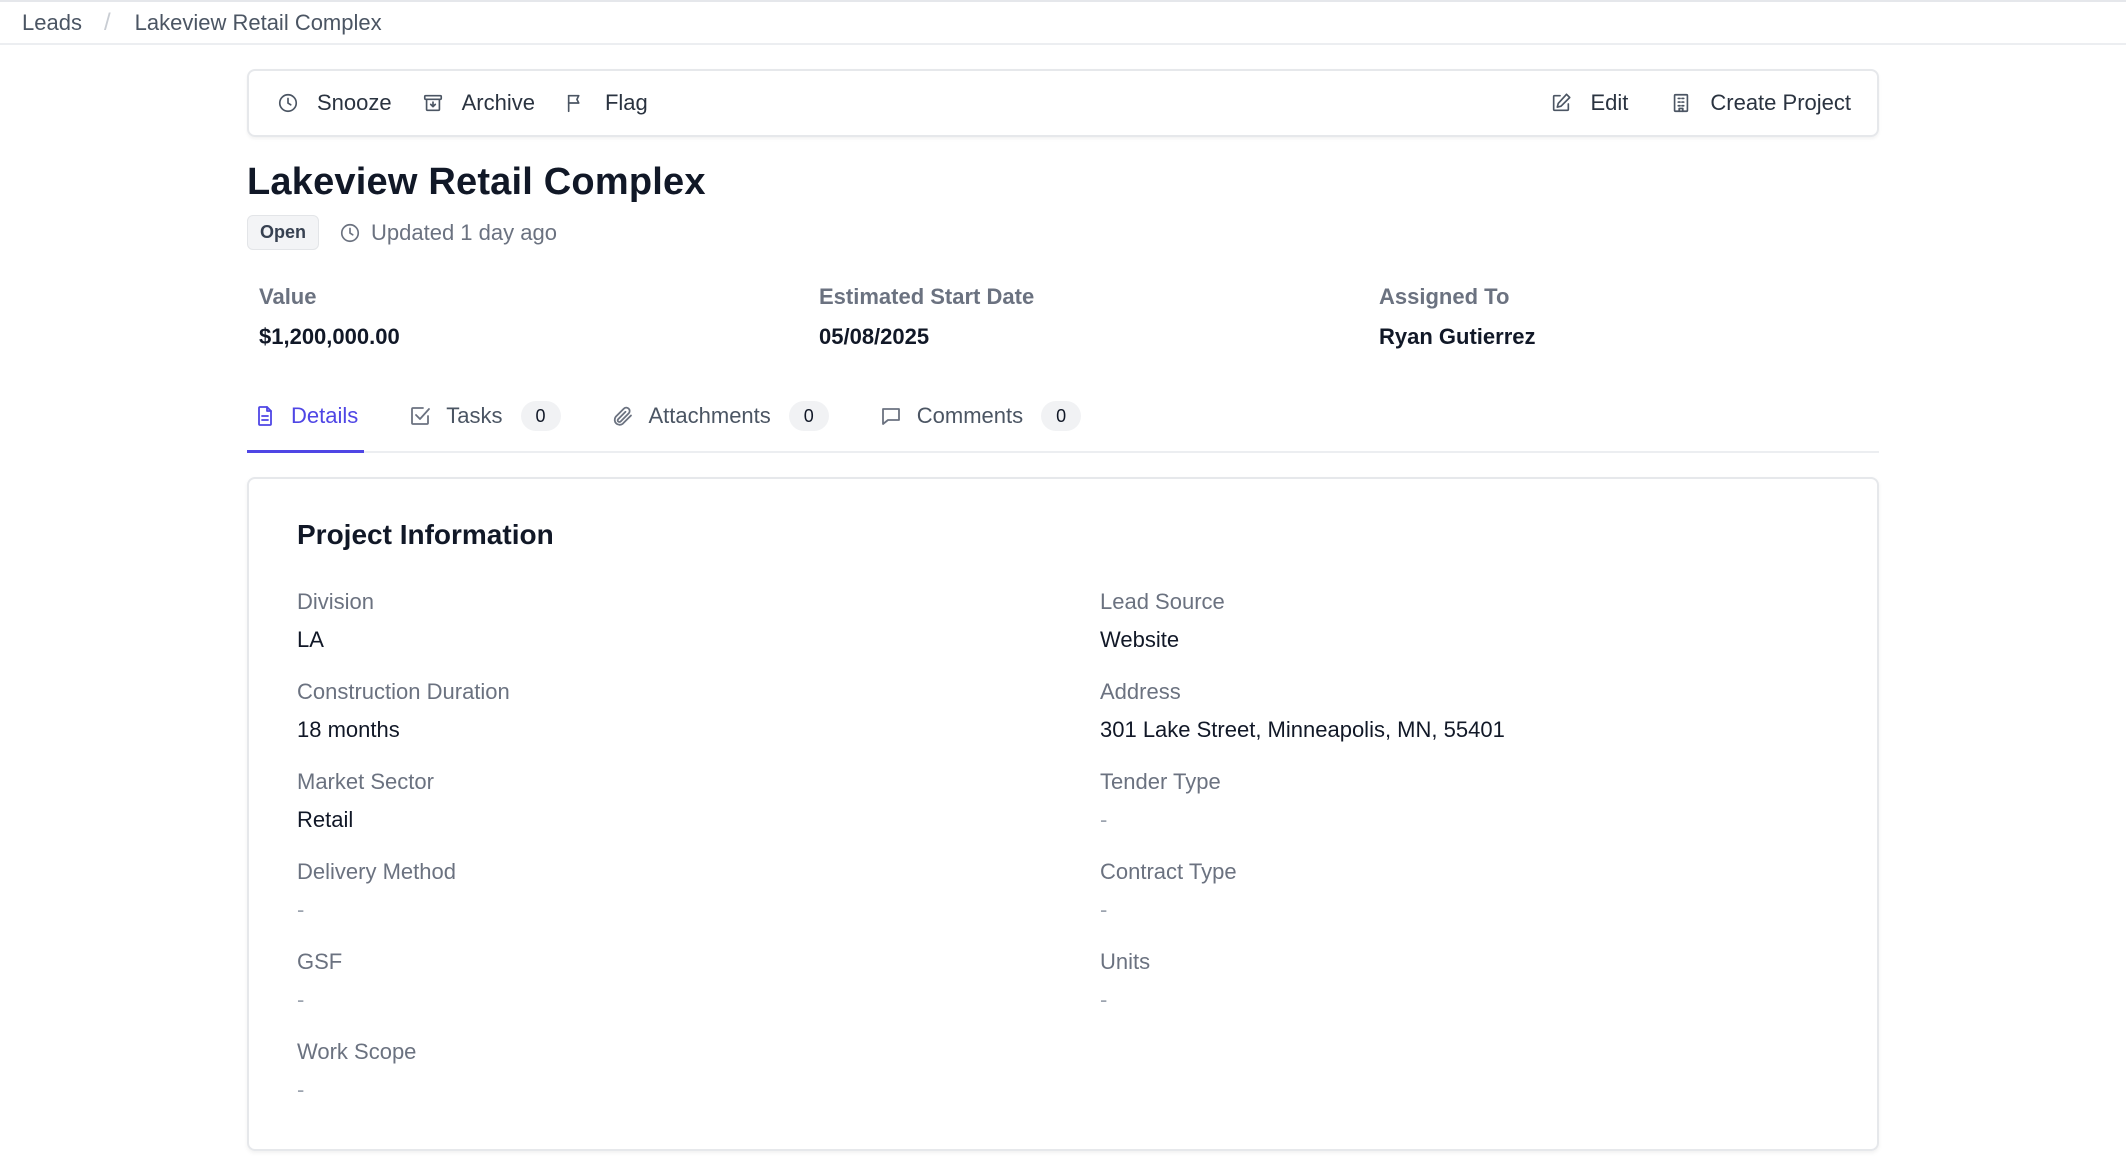 The image size is (2126, 1174). What do you see at coordinates (325, 415) in the screenshot?
I see `tab-details-label: Details` at bounding box center [325, 415].